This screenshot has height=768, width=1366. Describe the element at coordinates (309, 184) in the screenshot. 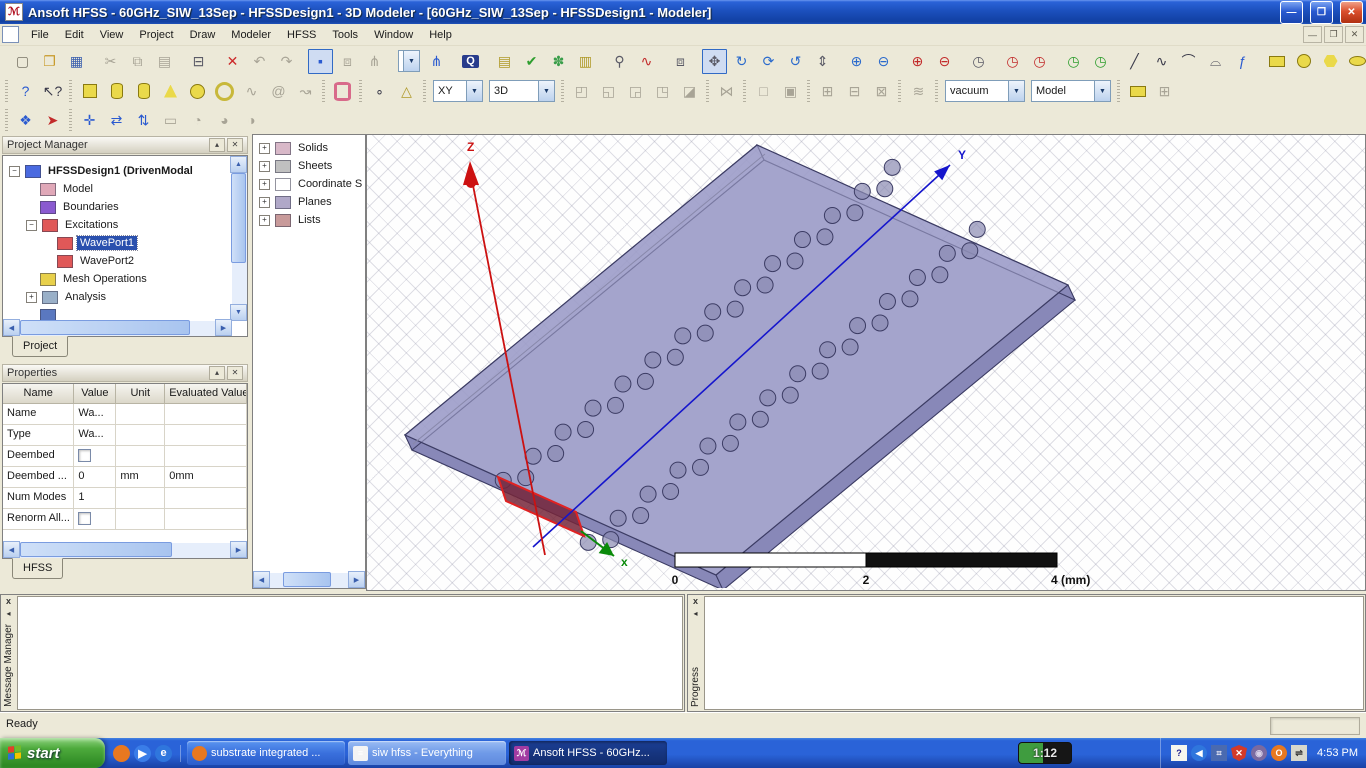

I see `tree-item-coordinate-s: + Coordinate S` at that location.